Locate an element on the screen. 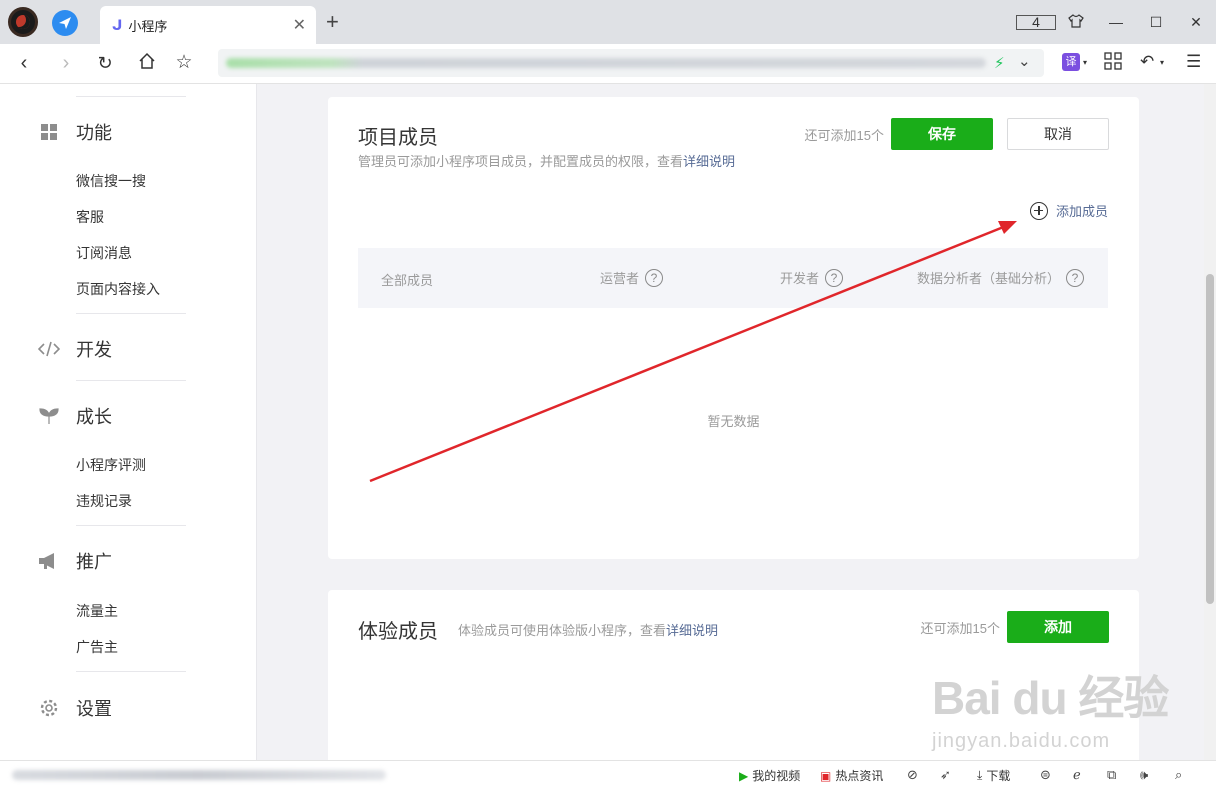  chevron-down-icon: ⌄ is located at coordinates (1024, 61).